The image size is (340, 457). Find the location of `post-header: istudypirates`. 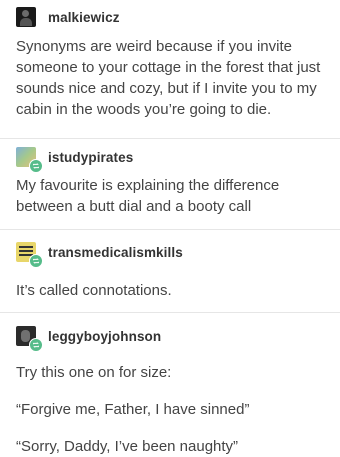

post-header: istudypirates is located at coordinates (74, 159).